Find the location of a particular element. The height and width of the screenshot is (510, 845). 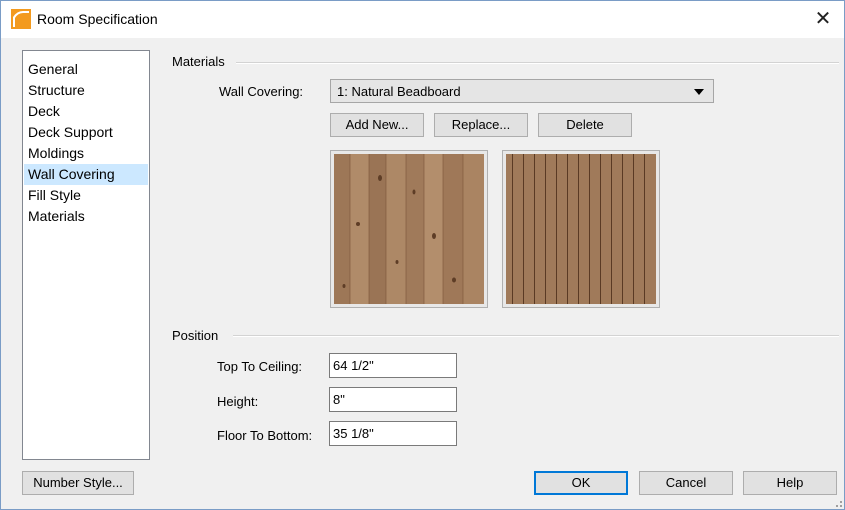

nav-item-general: General is located at coordinates (86, 69).